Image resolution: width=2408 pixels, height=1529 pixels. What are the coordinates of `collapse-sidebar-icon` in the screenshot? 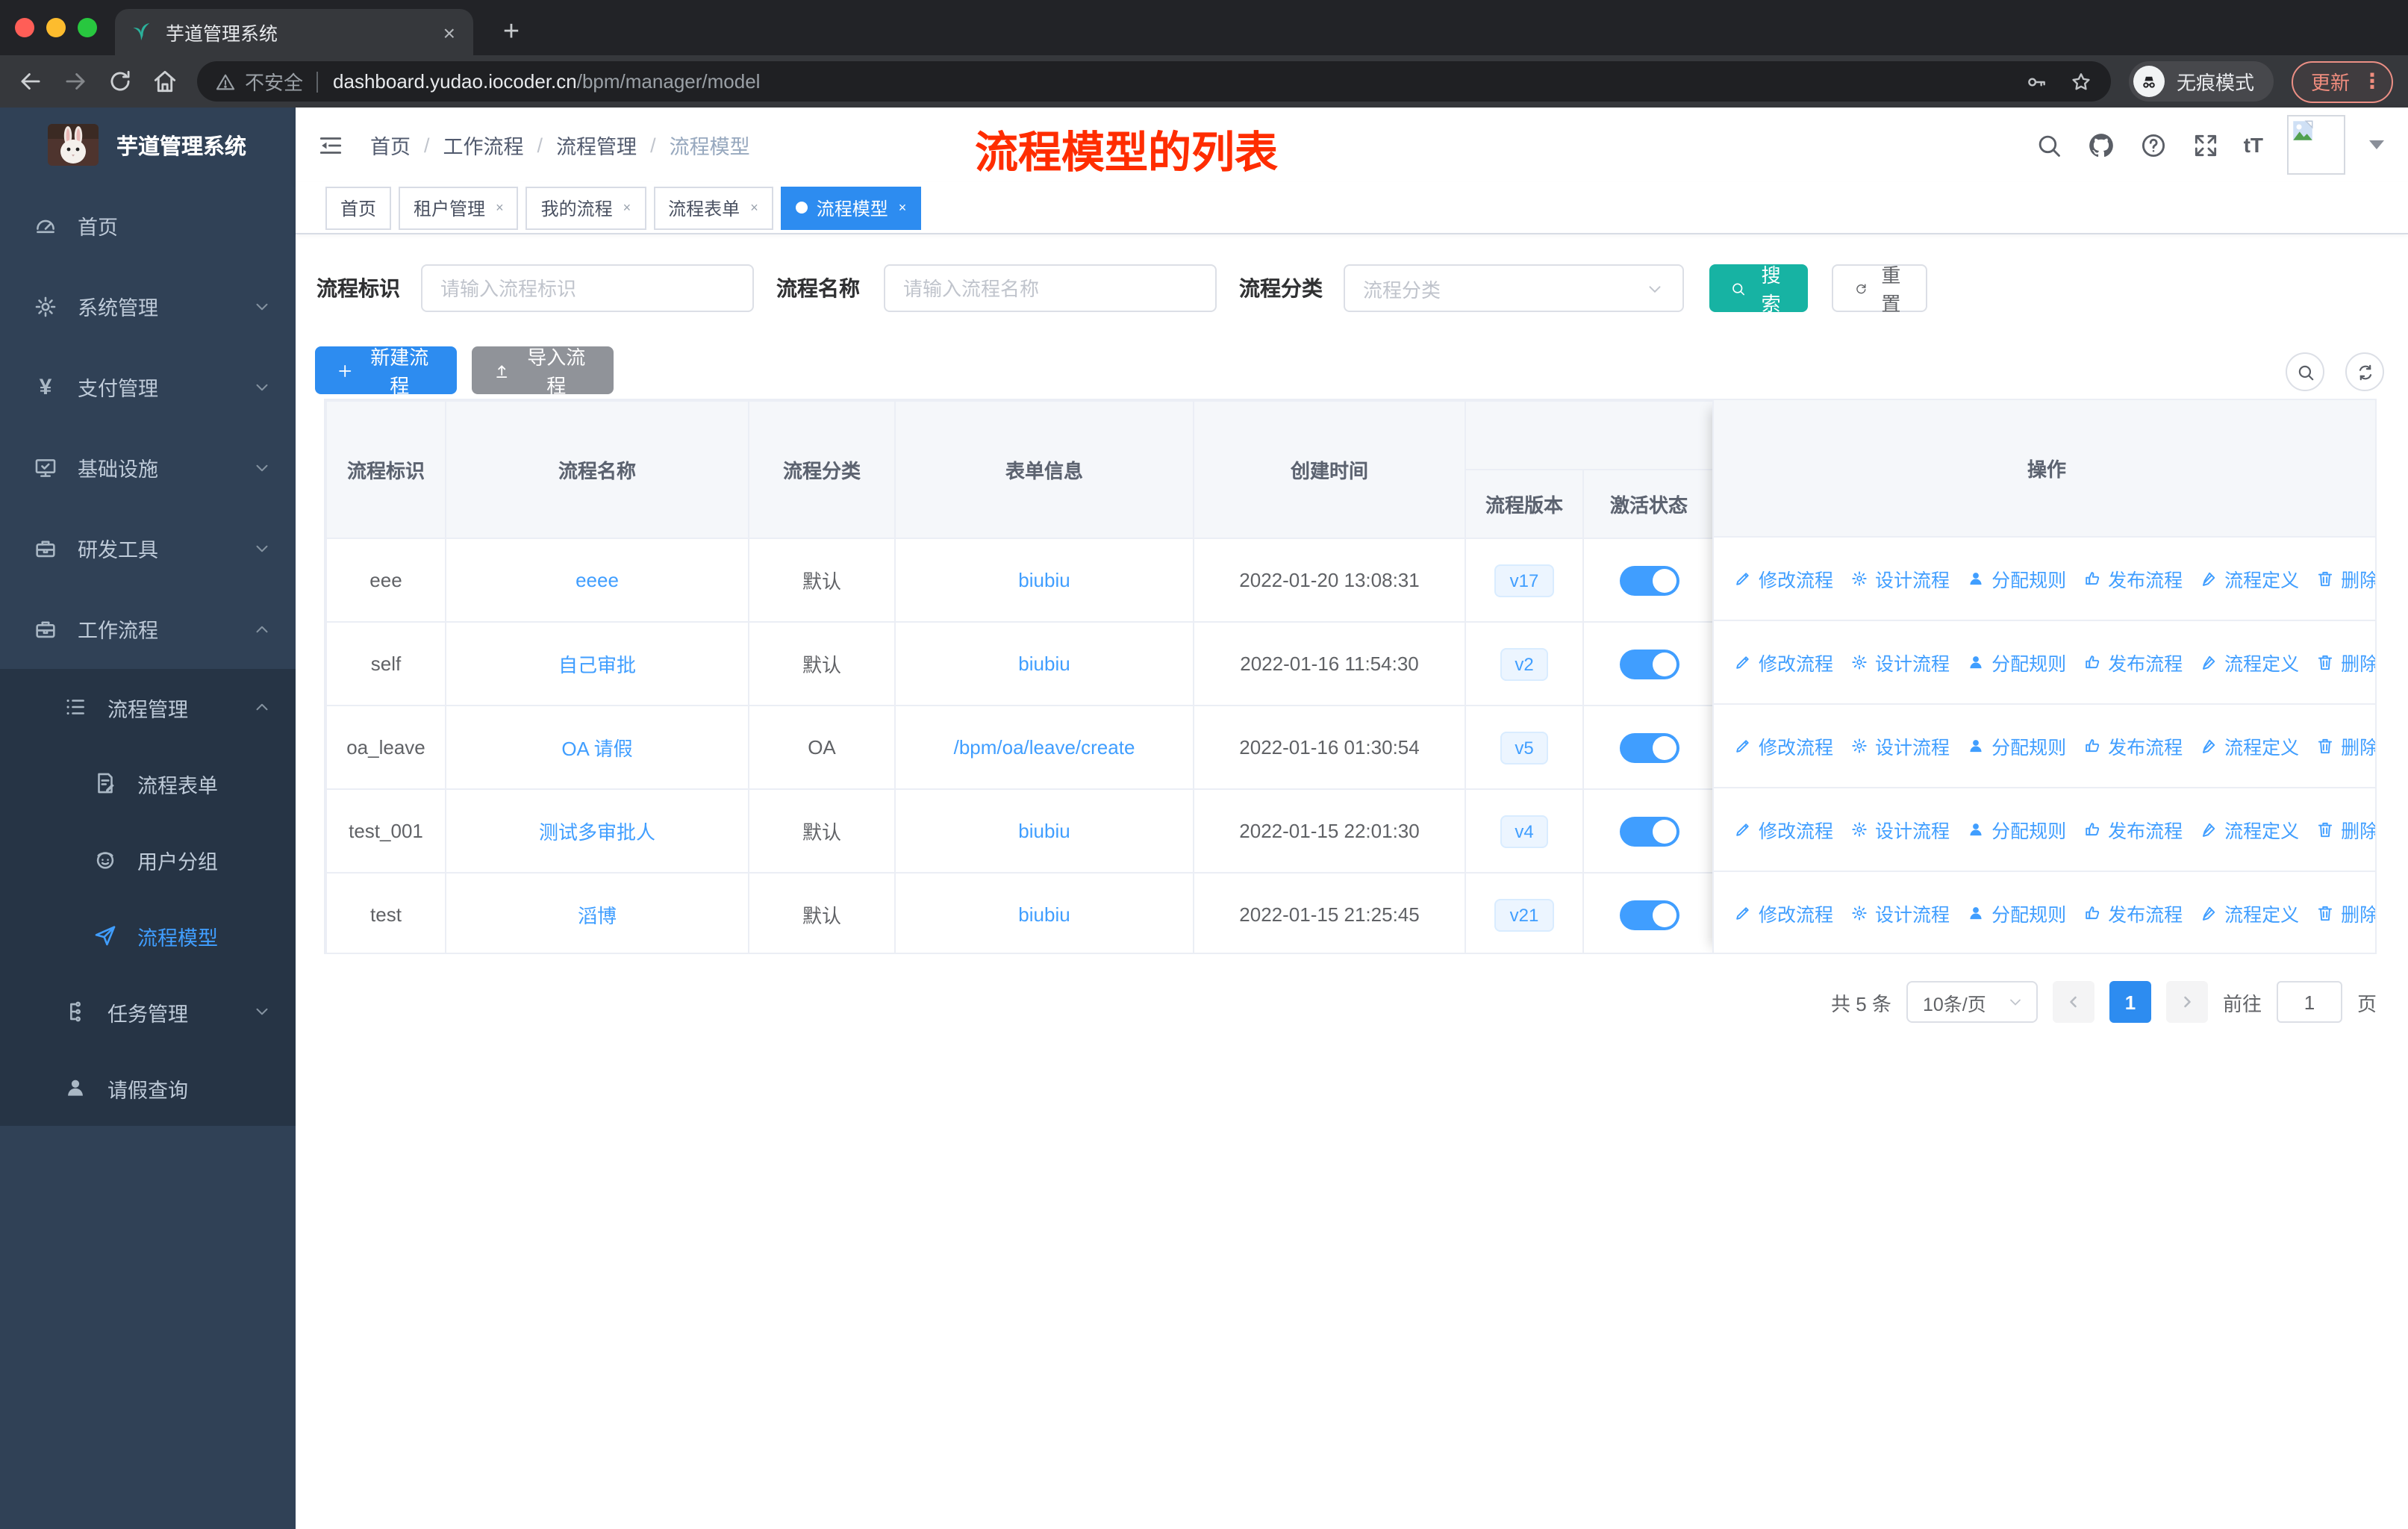 It's located at (330, 145).